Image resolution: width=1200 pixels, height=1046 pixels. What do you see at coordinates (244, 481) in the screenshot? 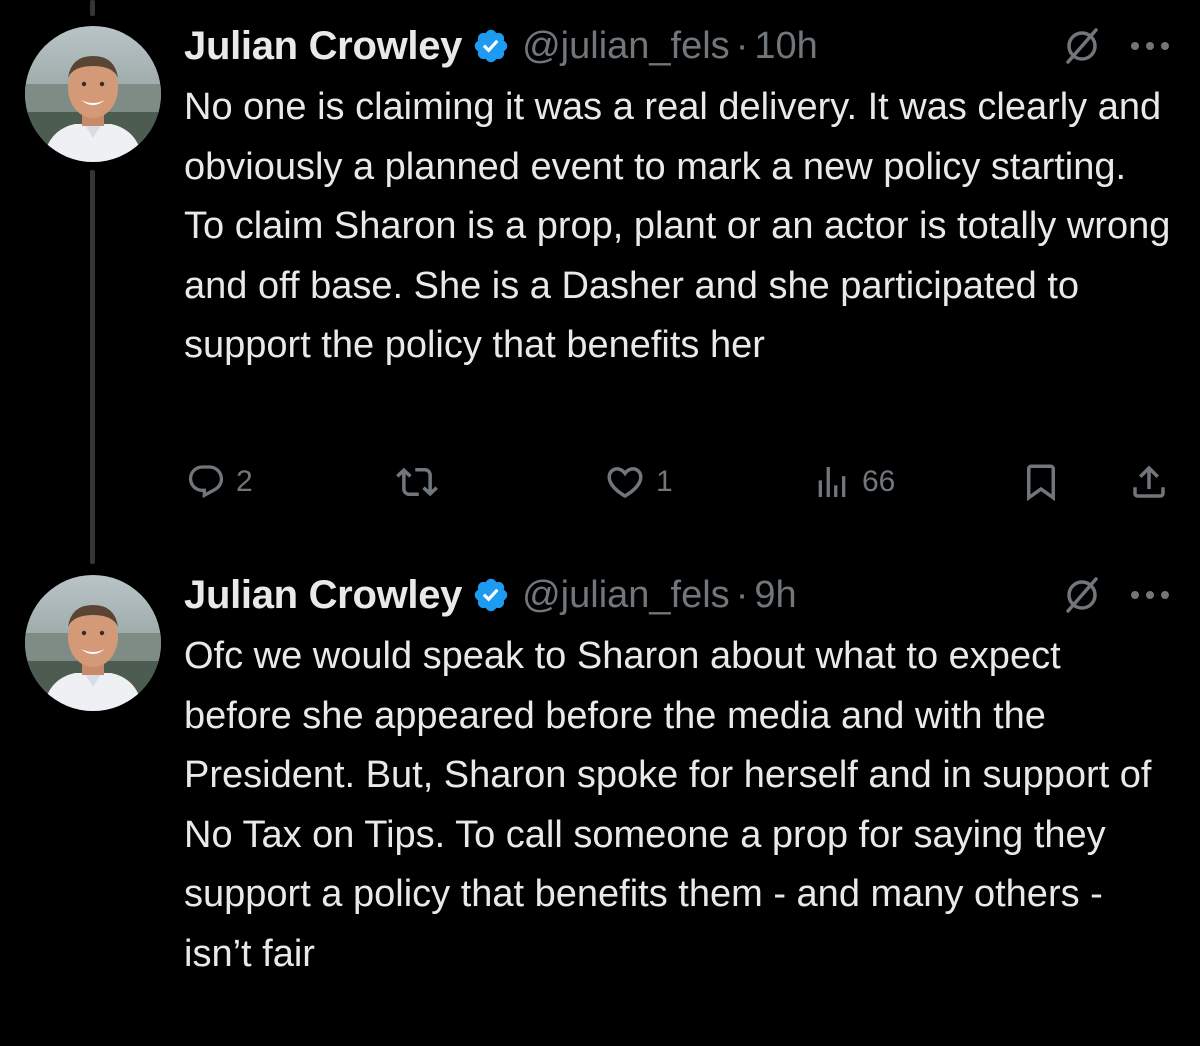
I see `reply-count: 2` at bounding box center [244, 481].